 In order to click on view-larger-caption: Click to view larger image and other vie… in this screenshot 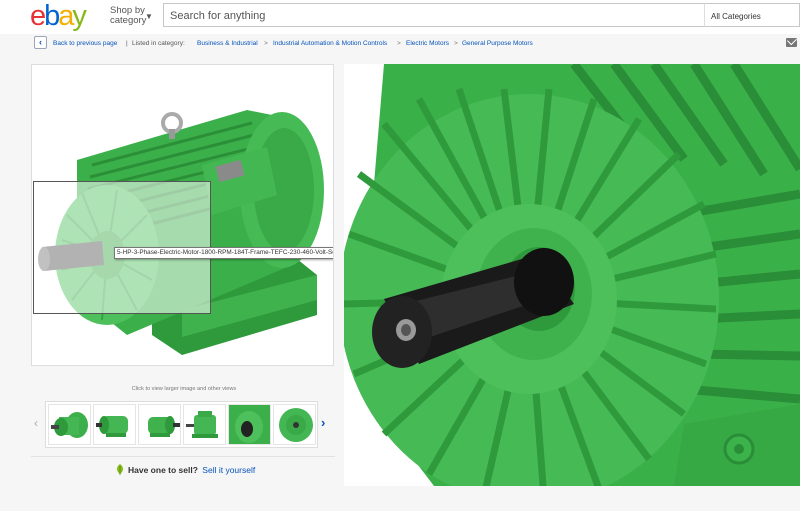, I will do `click(184, 389)`.